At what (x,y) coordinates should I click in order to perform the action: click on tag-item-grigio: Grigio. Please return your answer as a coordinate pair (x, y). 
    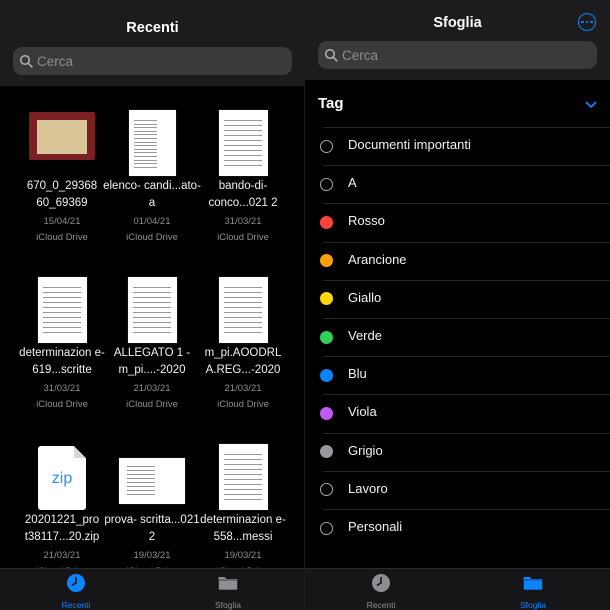
    Looking at the image, I should click on (457, 451).